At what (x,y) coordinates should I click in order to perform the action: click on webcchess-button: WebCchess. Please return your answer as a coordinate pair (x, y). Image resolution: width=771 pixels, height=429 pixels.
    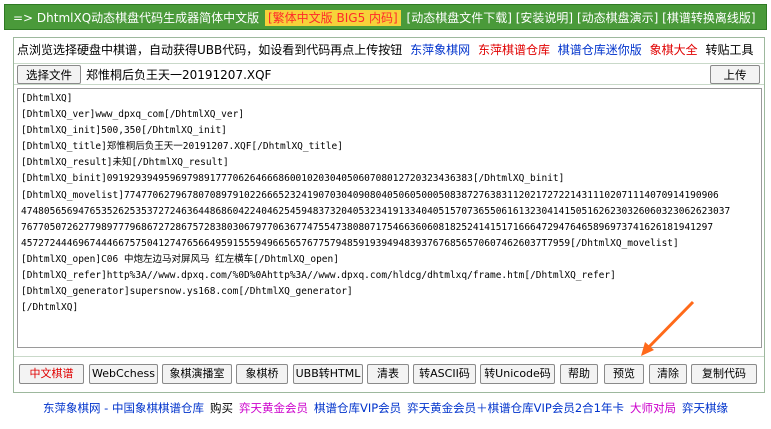
    Looking at the image, I should click on (123, 374).